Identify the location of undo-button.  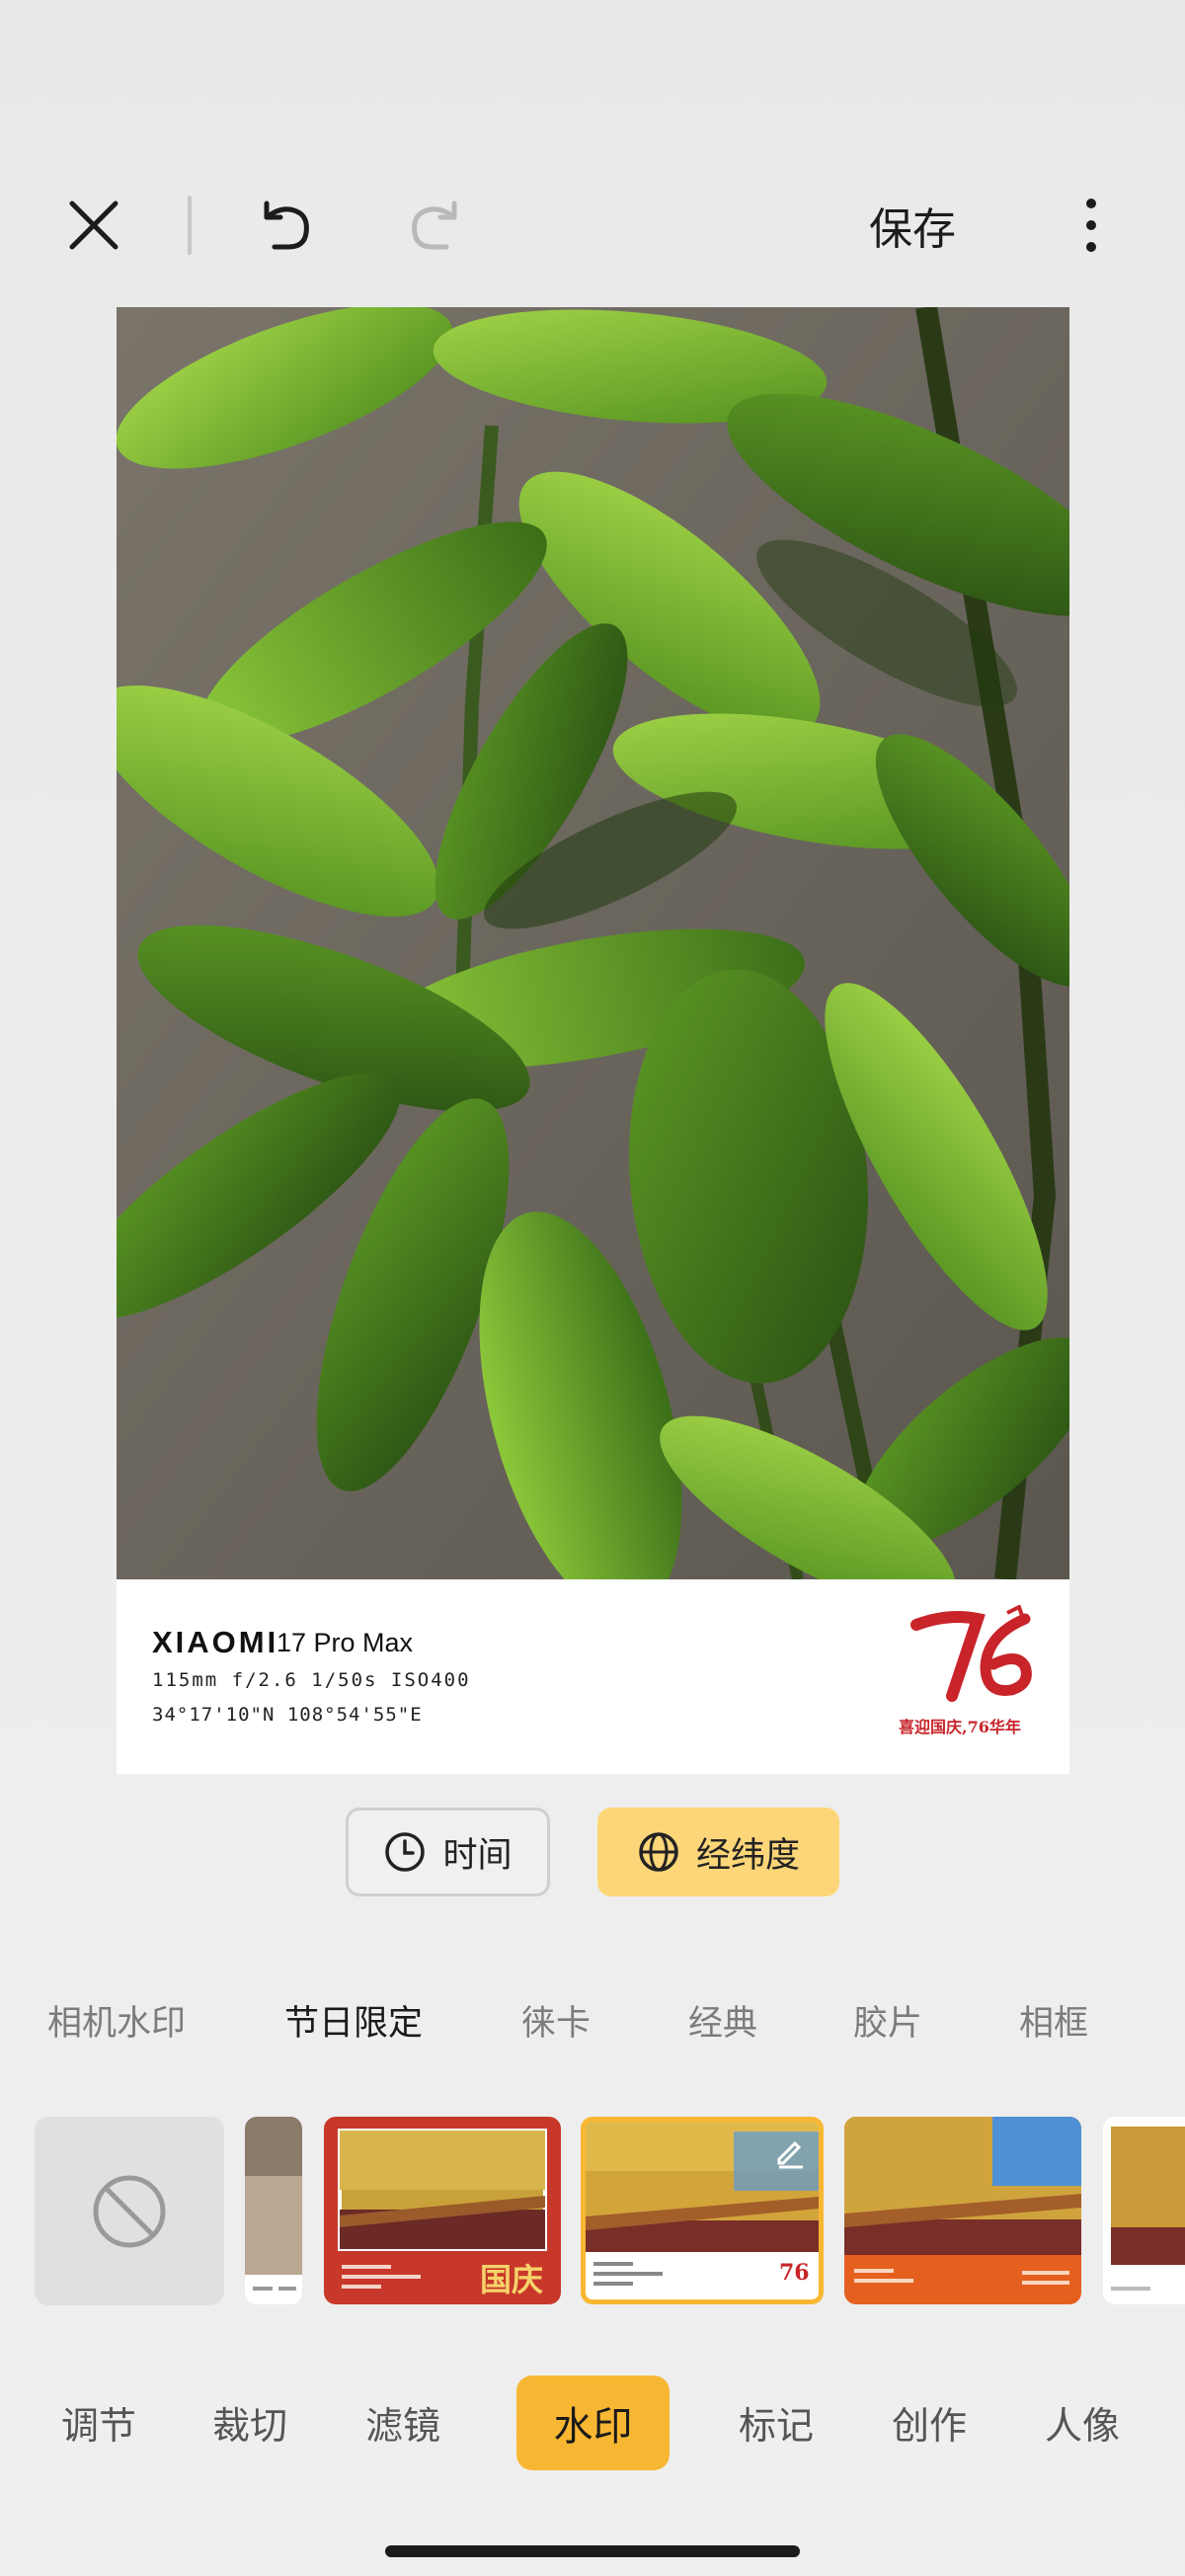
(286, 225).